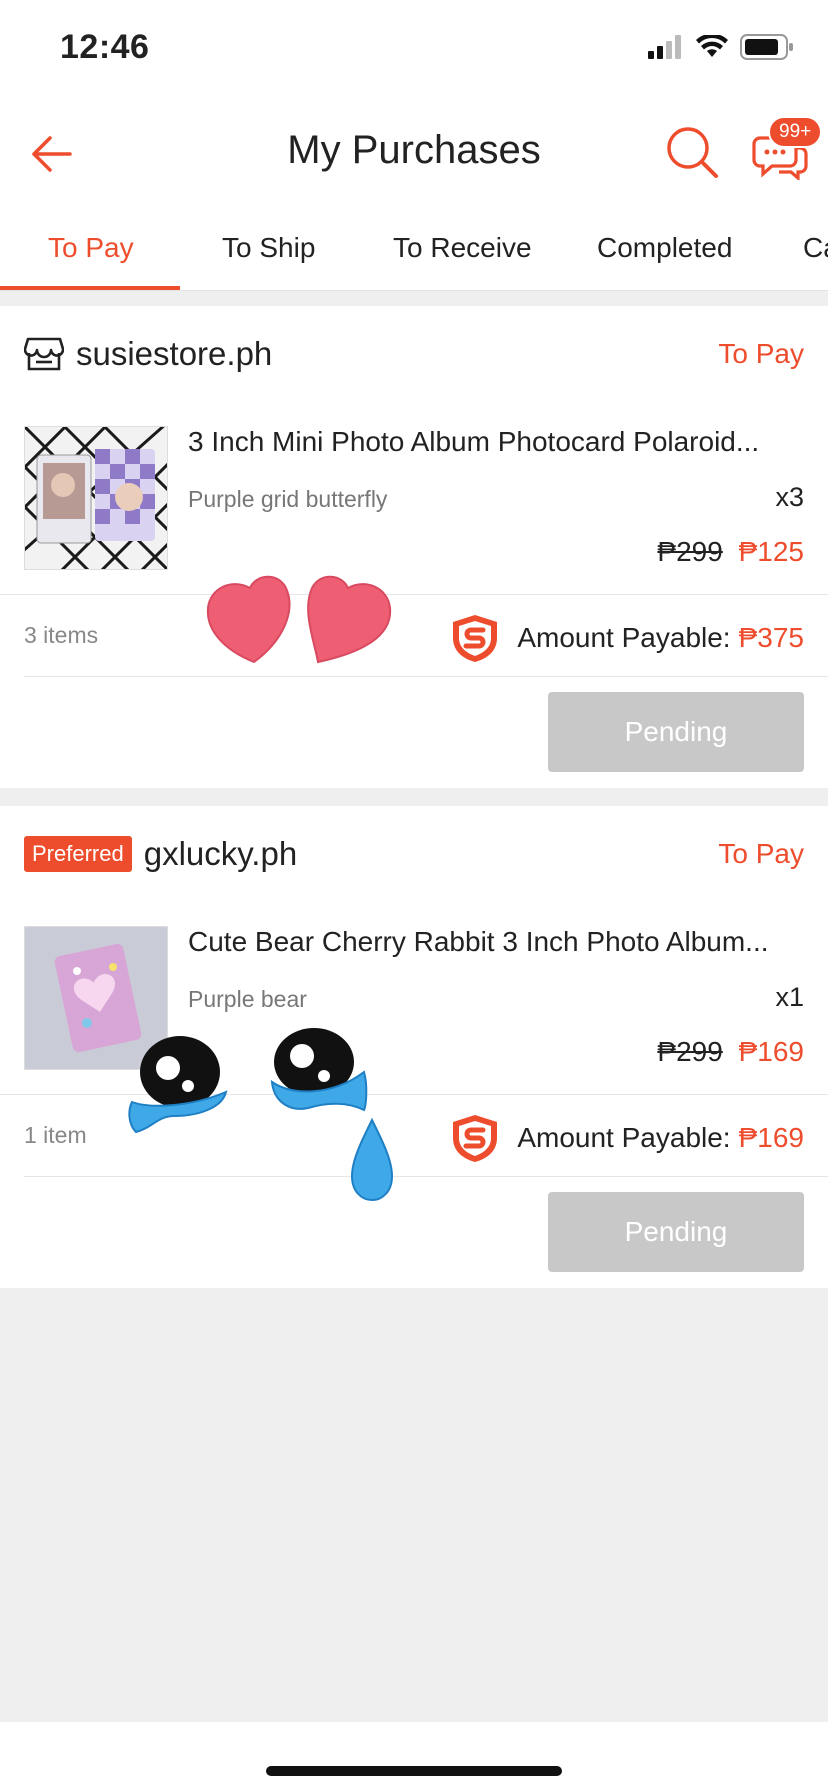  What do you see at coordinates (414, 854) in the screenshot?
I see `shop-header: Preferred gxlucky.ph To Pay` at bounding box center [414, 854].